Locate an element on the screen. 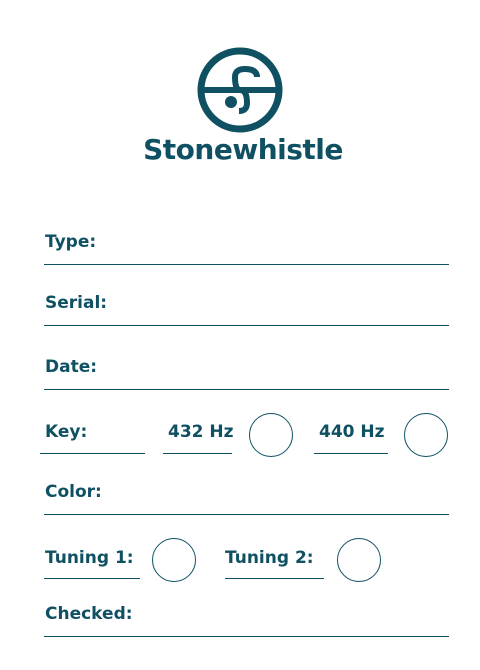 The width and height of the screenshot is (480, 670). hz440-checkbox is located at coordinates (426, 435).